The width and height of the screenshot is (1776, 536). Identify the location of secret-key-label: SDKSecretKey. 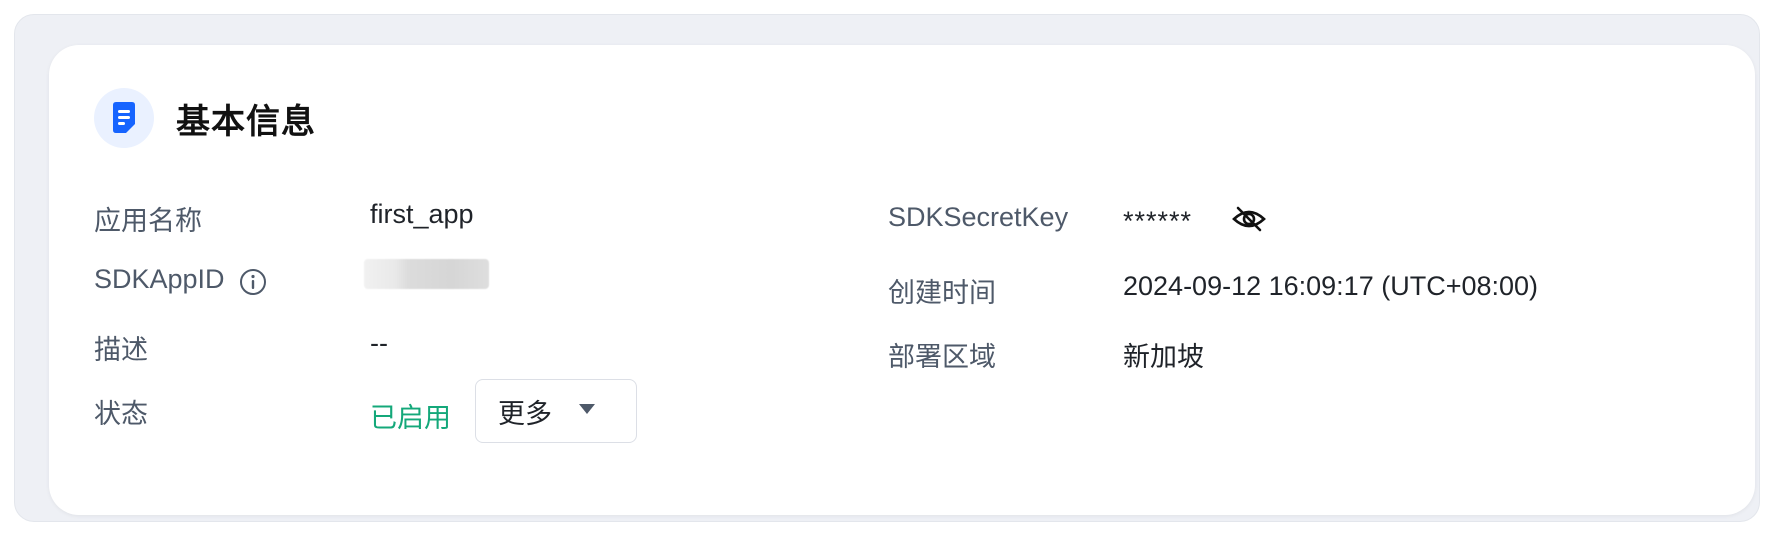
(978, 217).